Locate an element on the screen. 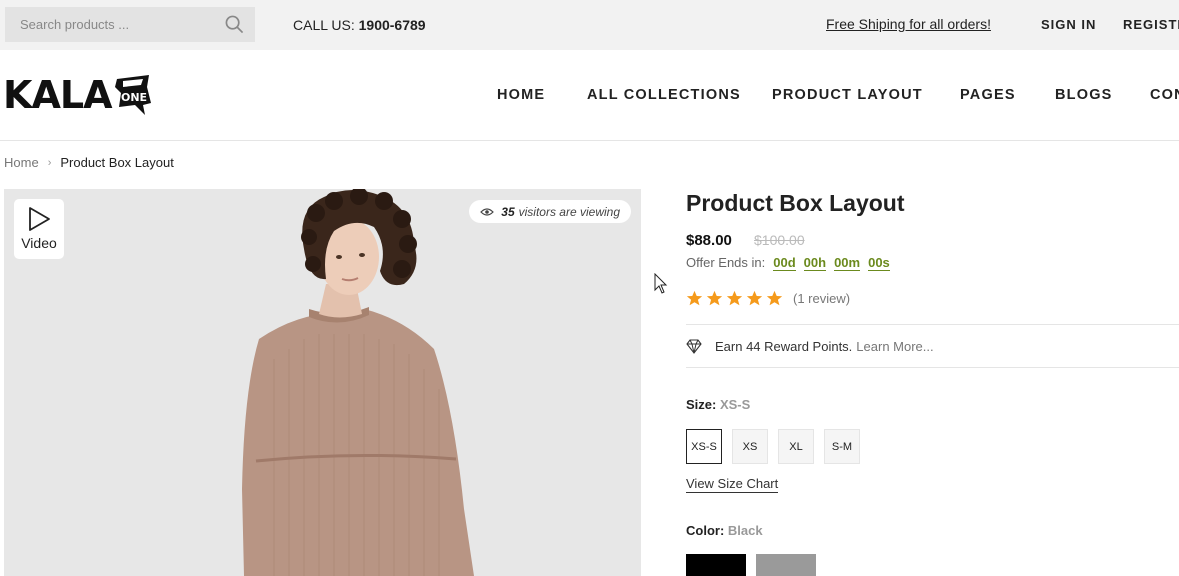 The width and height of the screenshot is (1179, 576). color-label: Color: Black is located at coordinates (724, 530).